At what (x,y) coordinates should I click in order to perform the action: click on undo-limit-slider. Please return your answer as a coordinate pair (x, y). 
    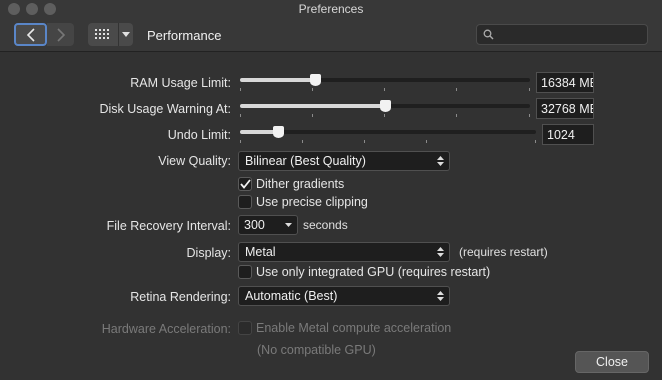
    Looking at the image, I should click on (388, 136).